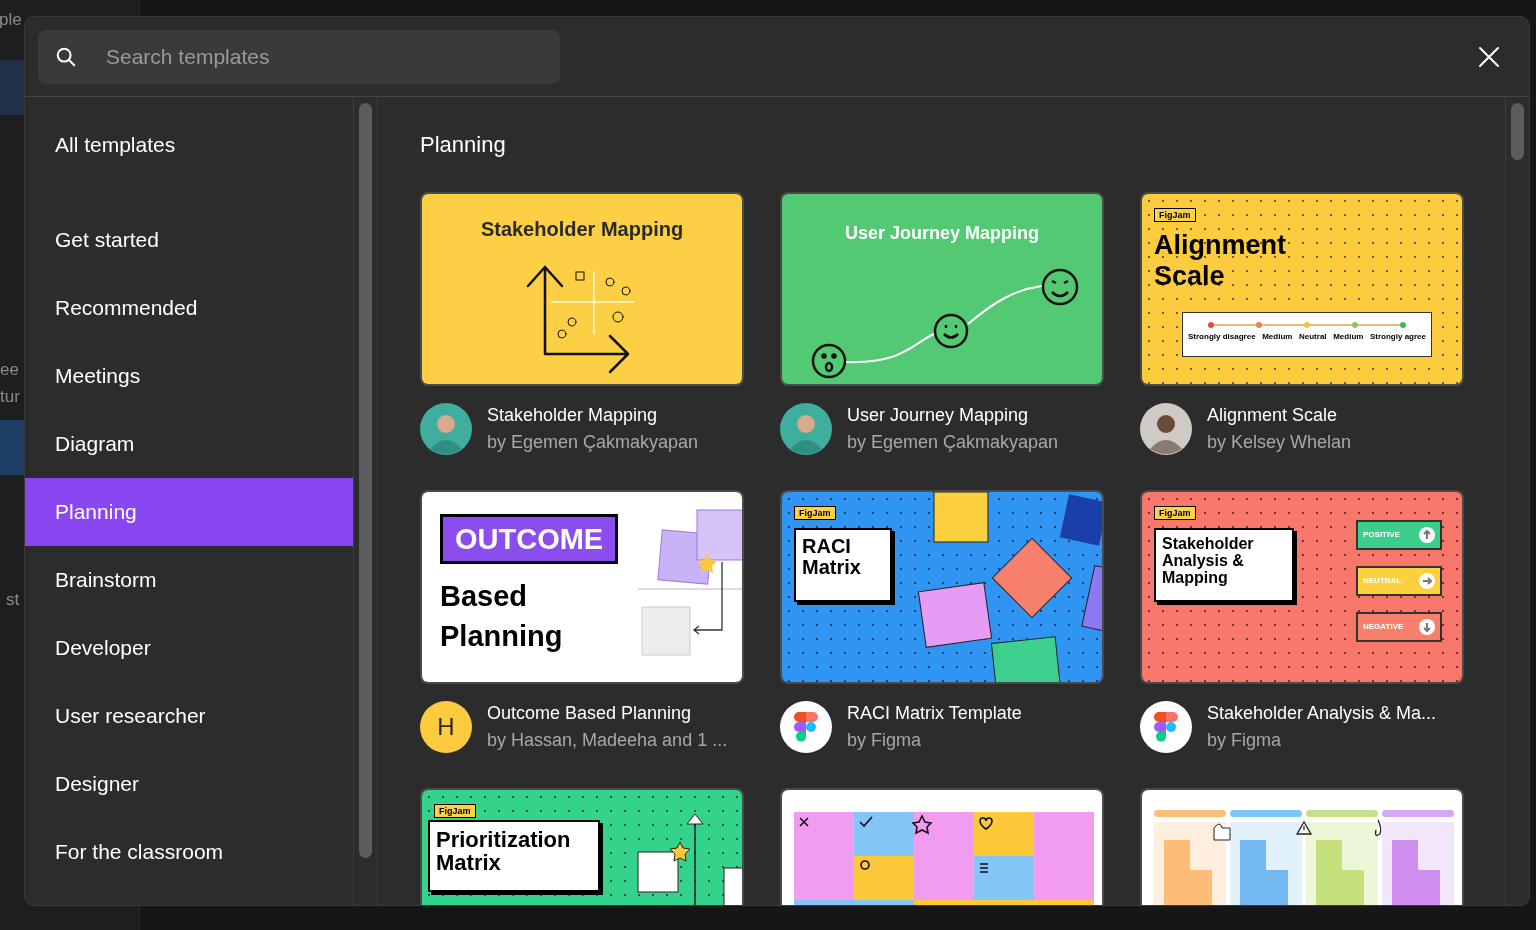 This screenshot has width=1536, height=930. Describe the element at coordinates (582, 587) in the screenshot. I see `template-thumbnail: OUTCOME Based Planning` at that location.